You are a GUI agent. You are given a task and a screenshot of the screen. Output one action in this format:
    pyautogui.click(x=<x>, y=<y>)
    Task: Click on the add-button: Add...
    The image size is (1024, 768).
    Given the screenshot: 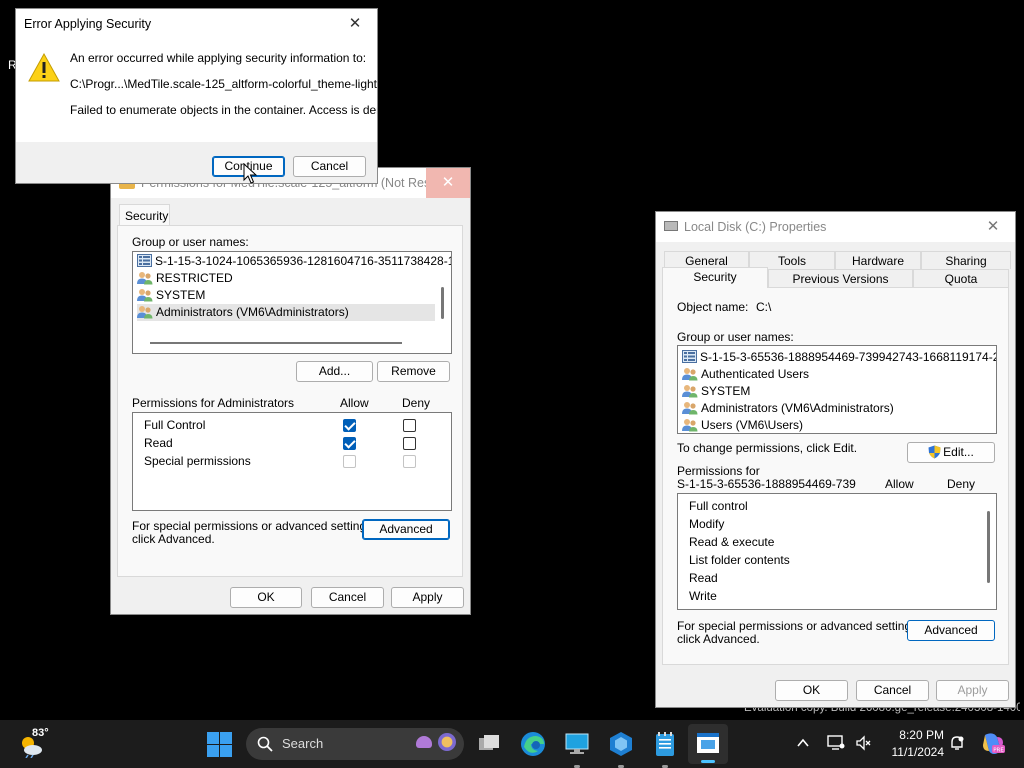 What is the action you would take?
    pyautogui.click(x=334, y=371)
    